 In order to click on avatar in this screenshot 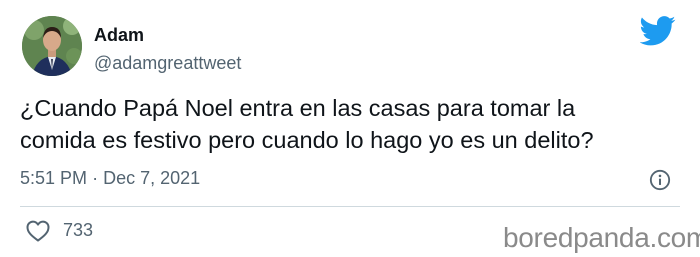, I will do `click(52, 46)`.